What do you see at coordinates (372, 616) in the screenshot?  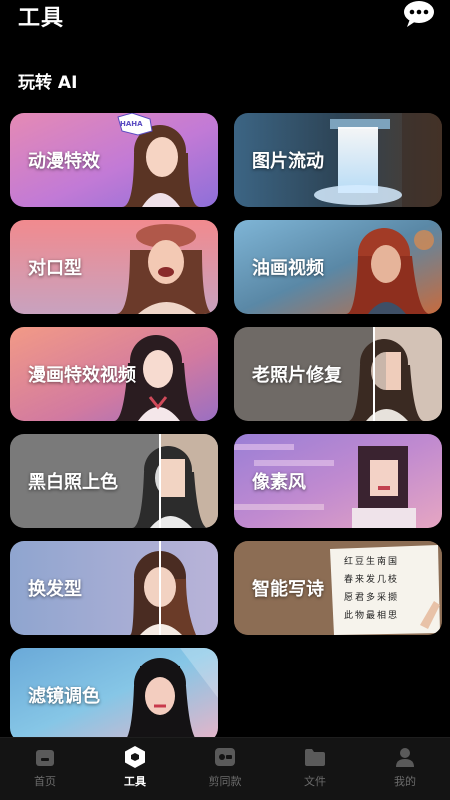 I see `poem-line: 此物最相思` at bounding box center [372, 616].